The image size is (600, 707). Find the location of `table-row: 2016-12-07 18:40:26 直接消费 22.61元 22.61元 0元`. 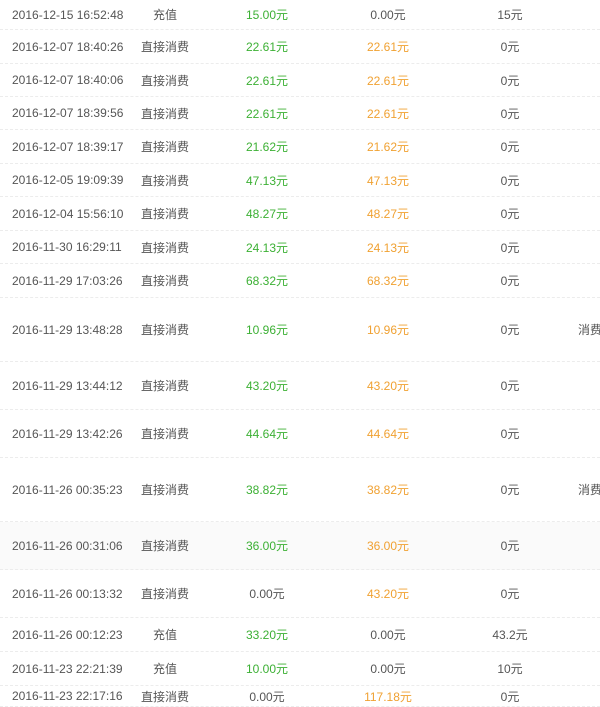

table-row: 2016-12-07 18:40:26 直接消费 22.61元 22.61元 0元 is located at coordinates (300, 47).